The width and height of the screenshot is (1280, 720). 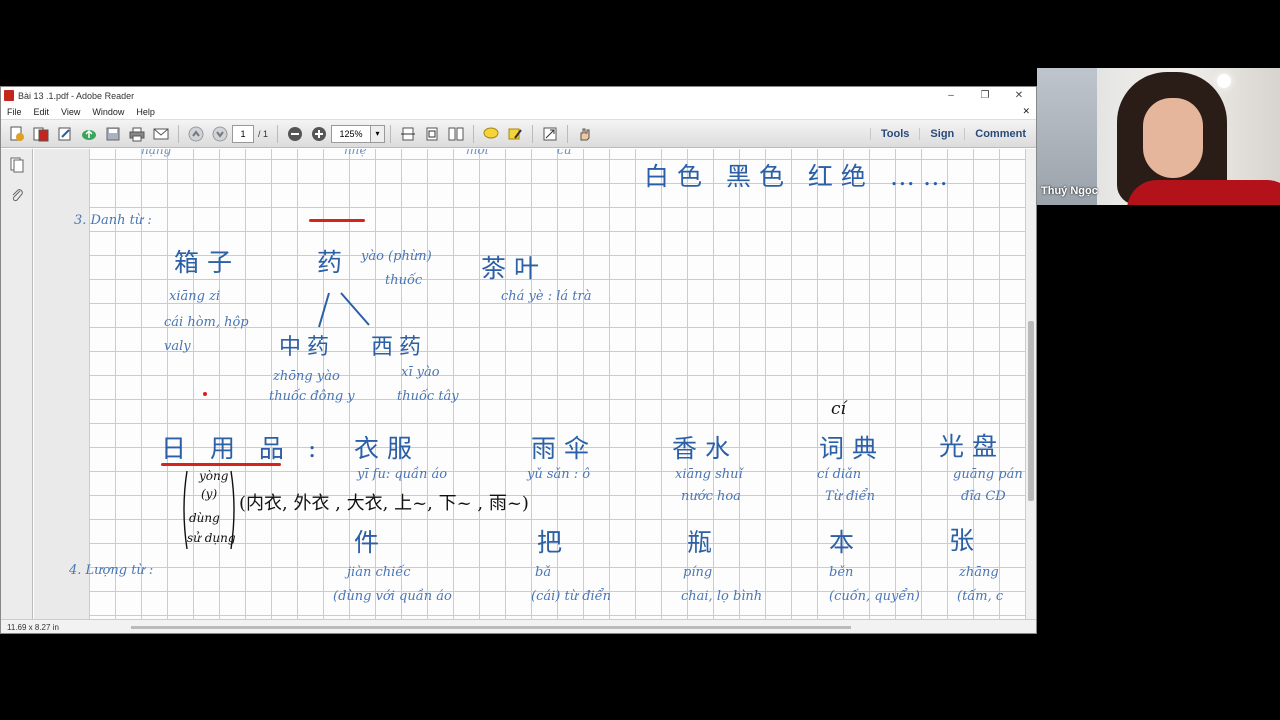 I want to click on highlight-icon, so click(x=515, y=134).